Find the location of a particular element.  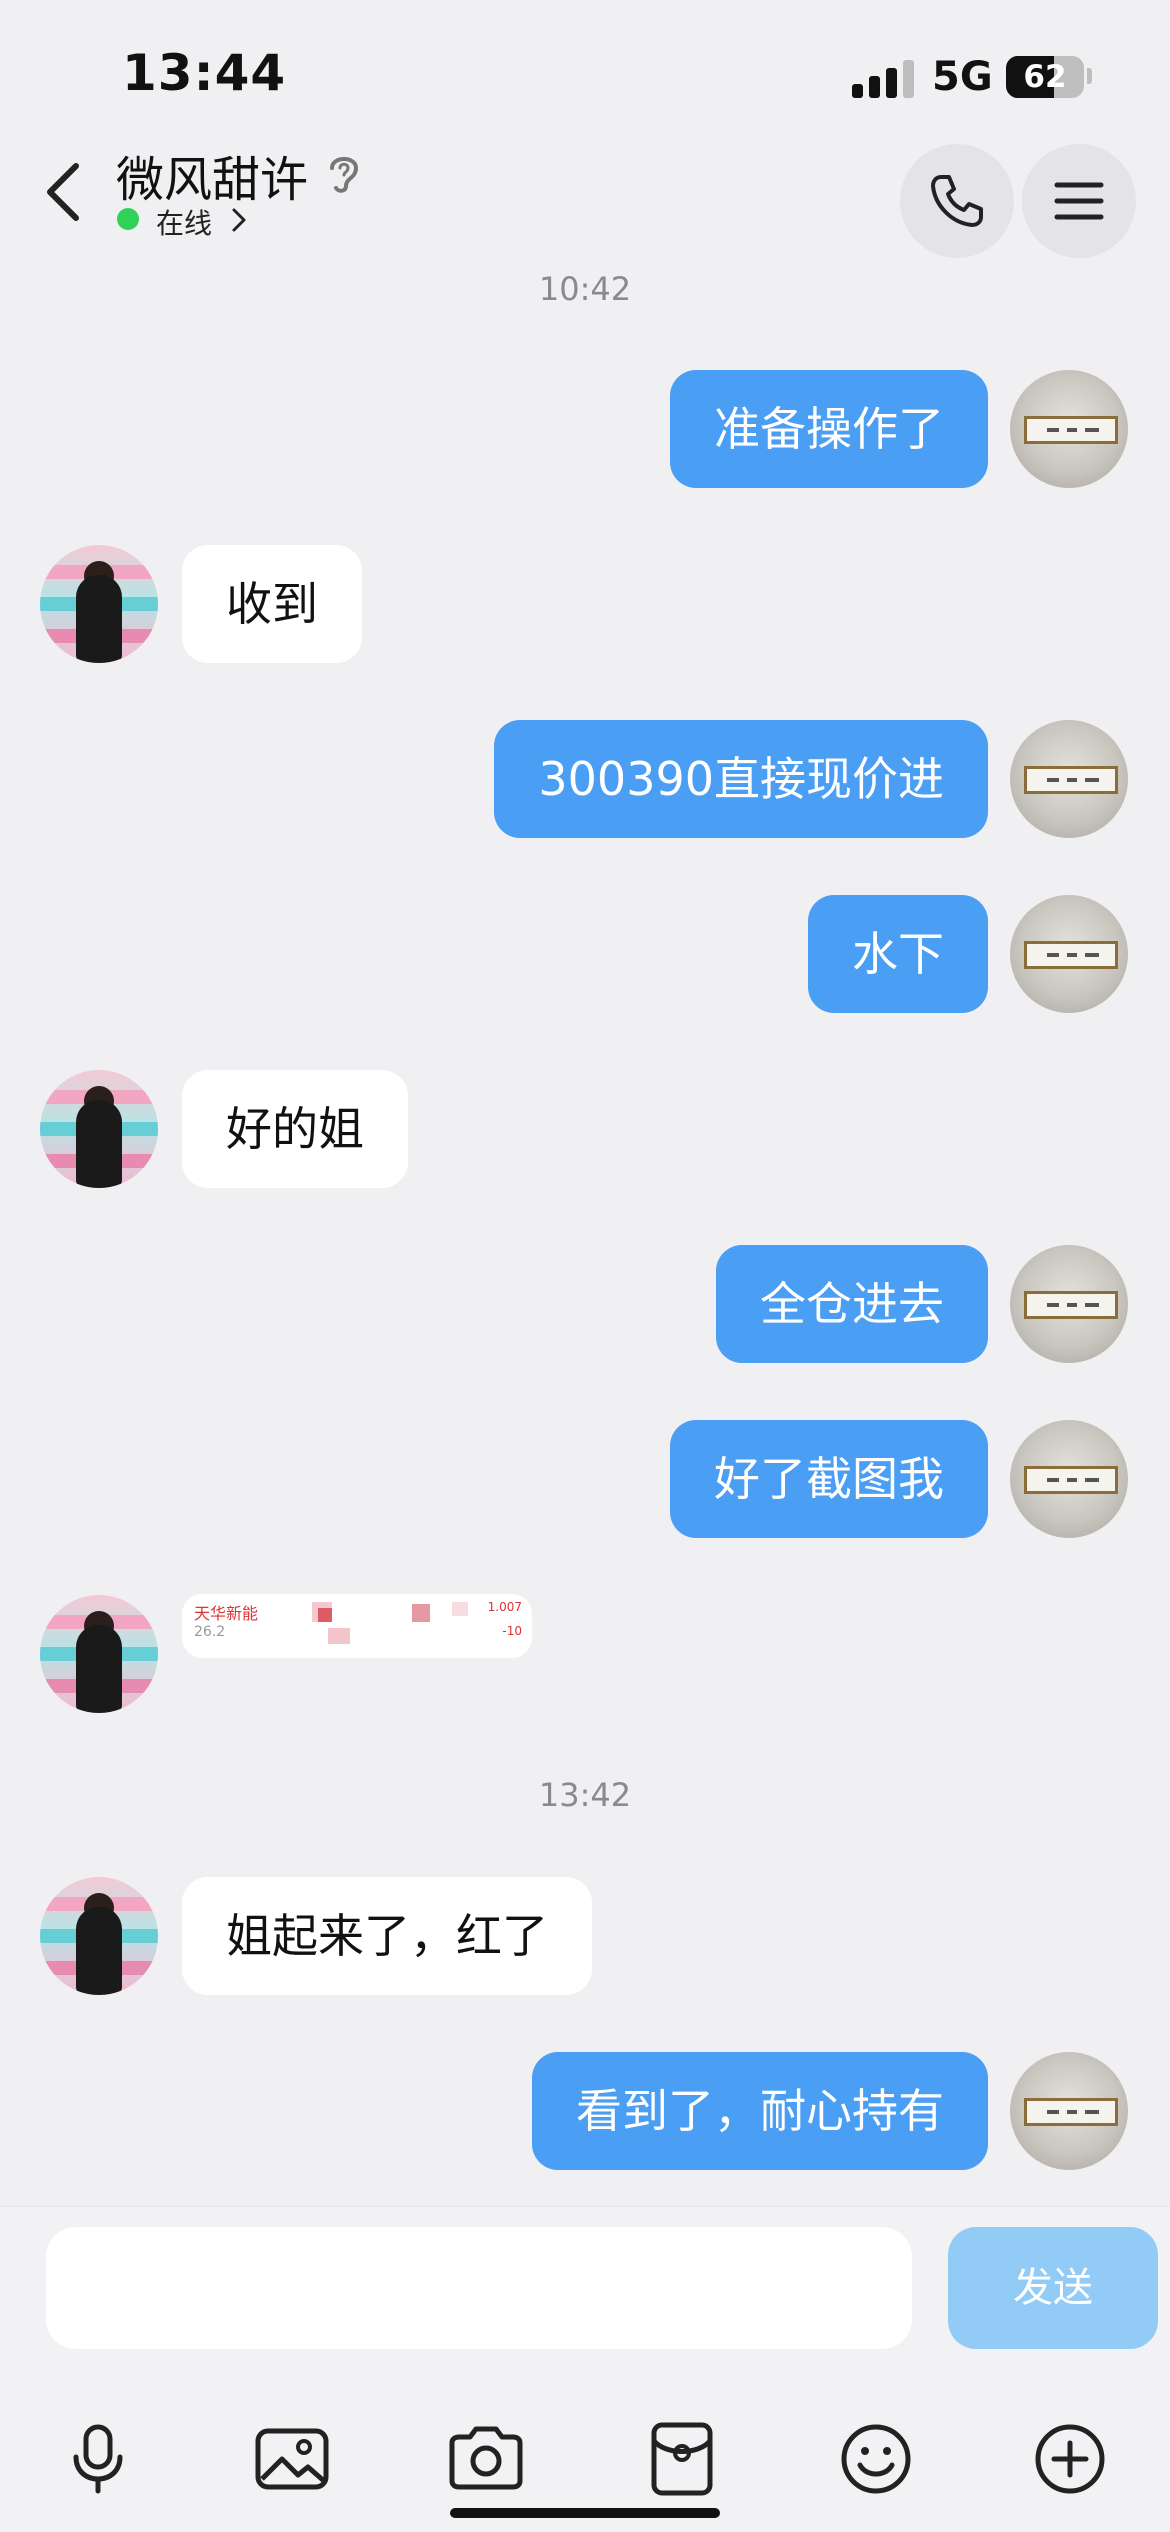

outgoing-message: 好了截图我 is located at coordinates (829, 1479).